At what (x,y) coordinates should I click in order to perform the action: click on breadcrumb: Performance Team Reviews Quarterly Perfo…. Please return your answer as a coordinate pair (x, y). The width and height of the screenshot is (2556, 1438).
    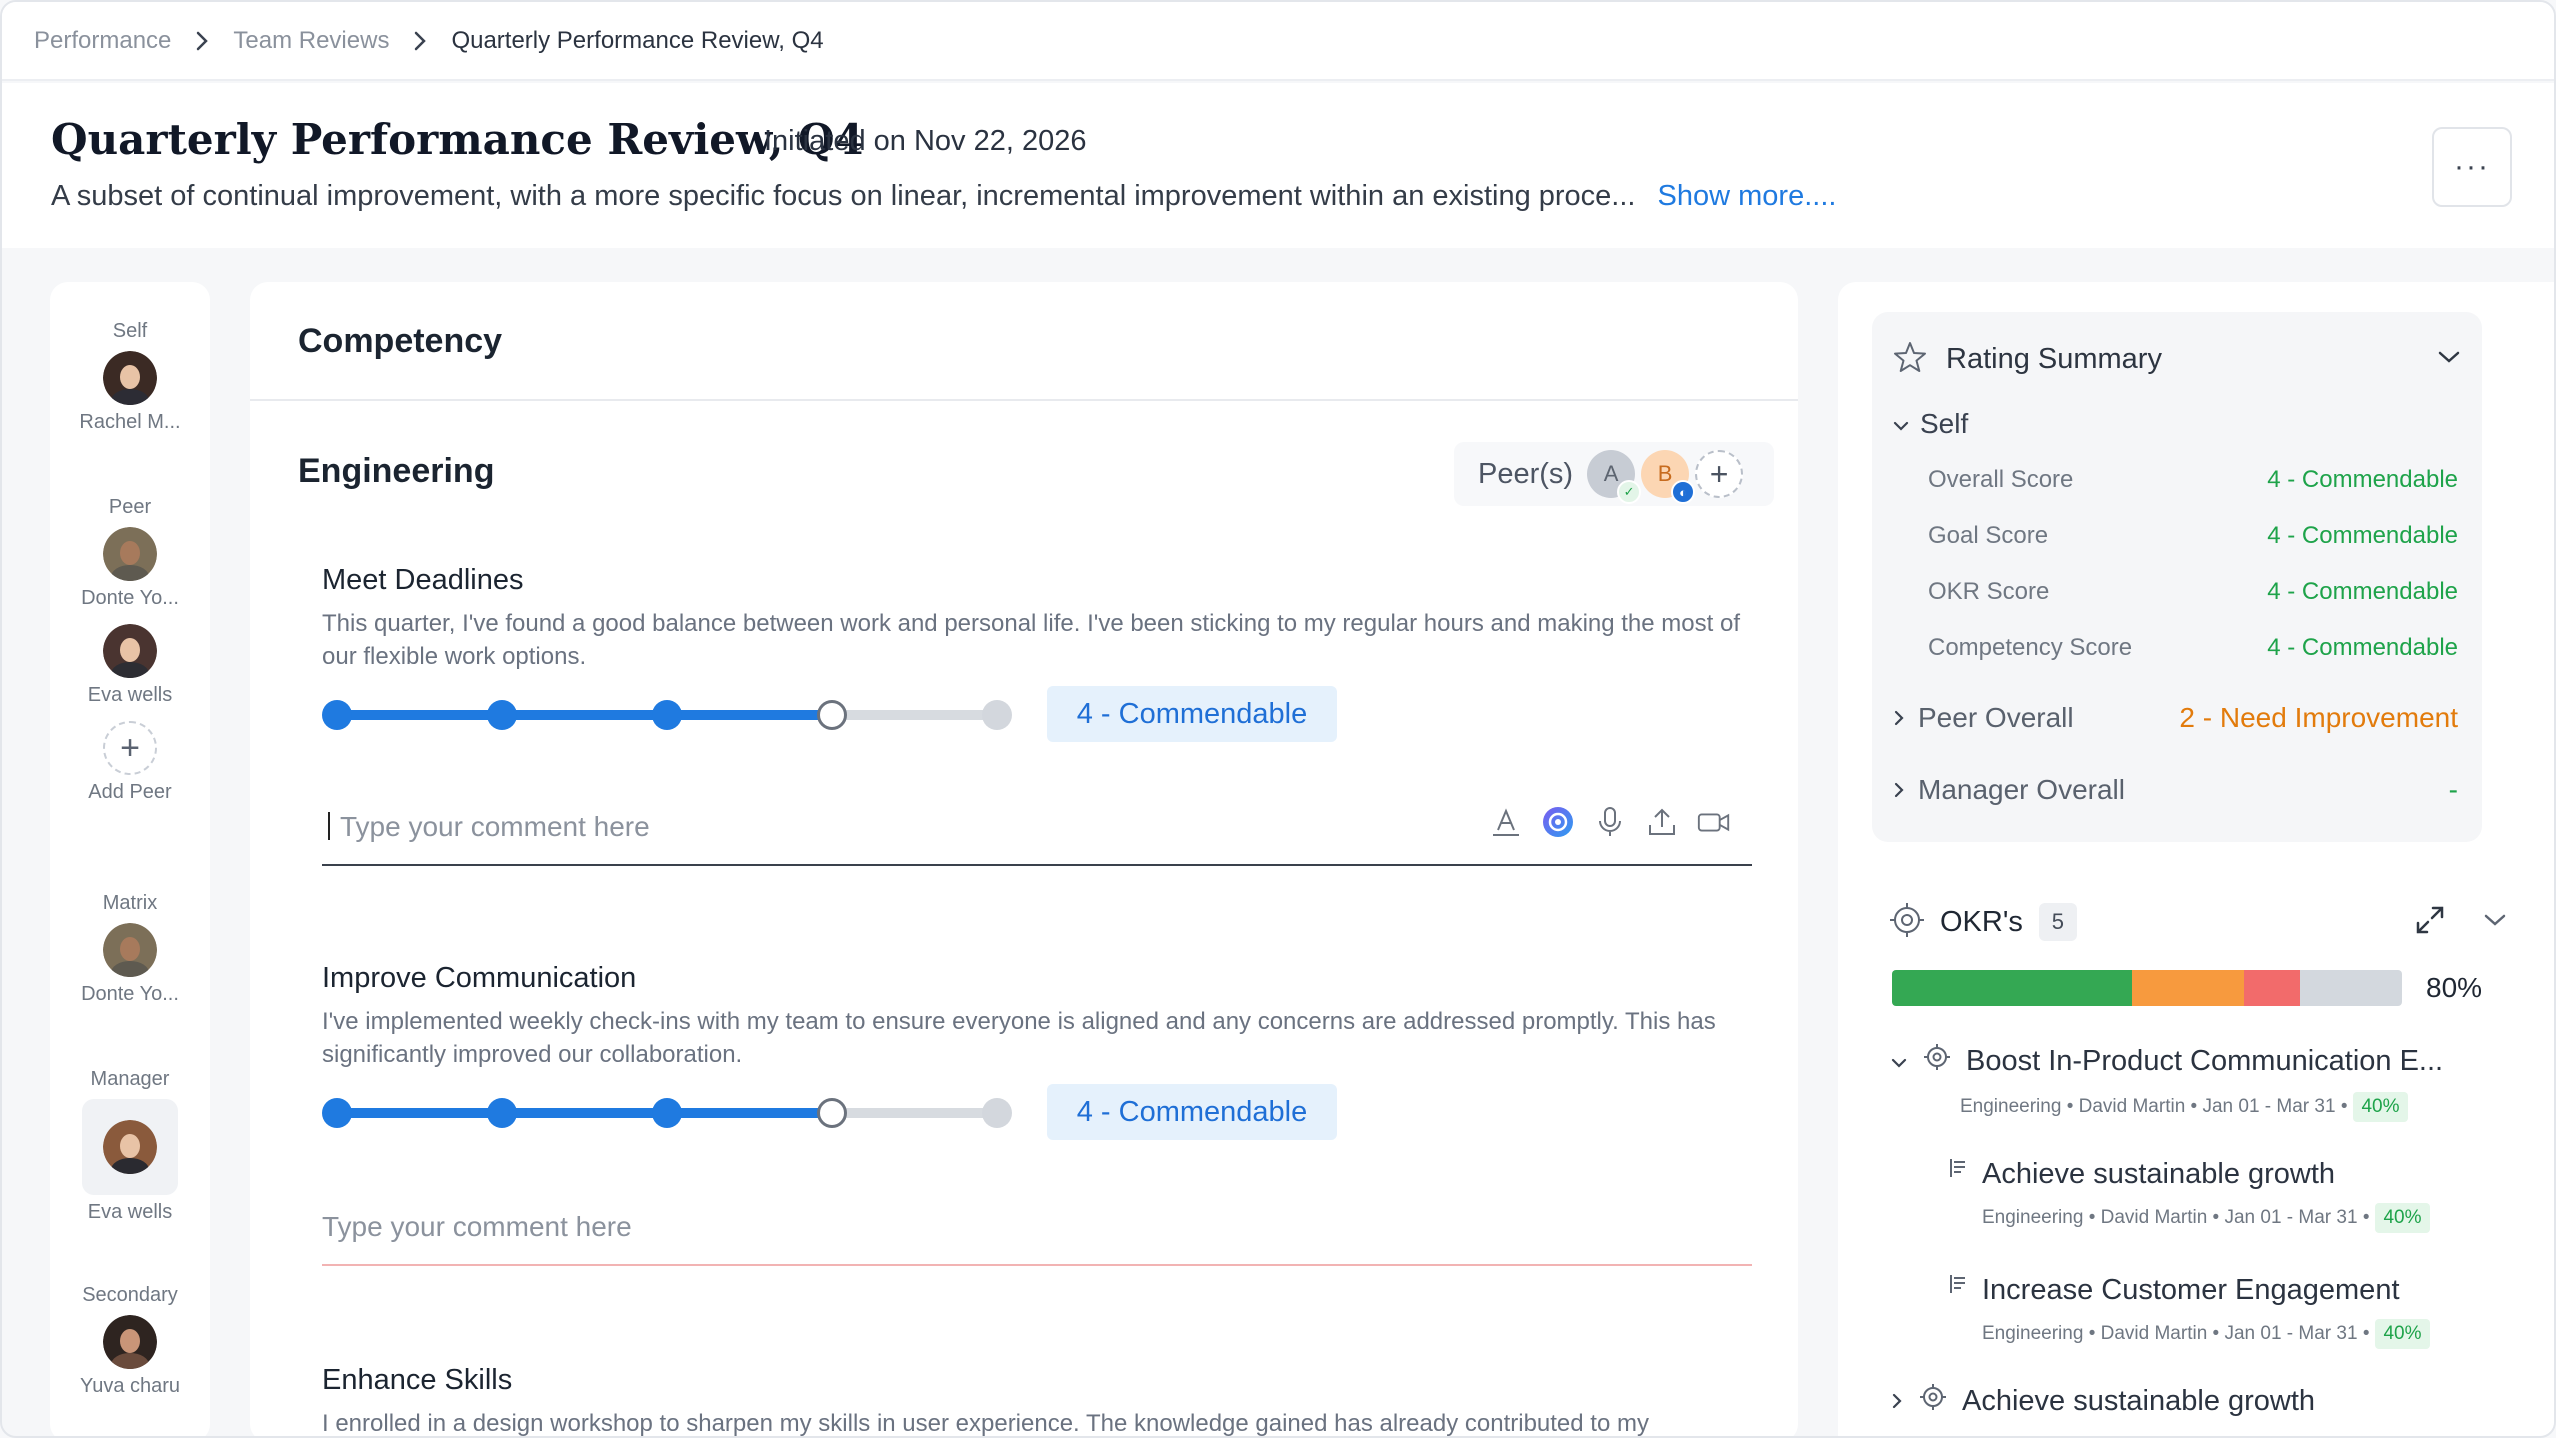
    Looking at the image, I should click on (1278, 41).